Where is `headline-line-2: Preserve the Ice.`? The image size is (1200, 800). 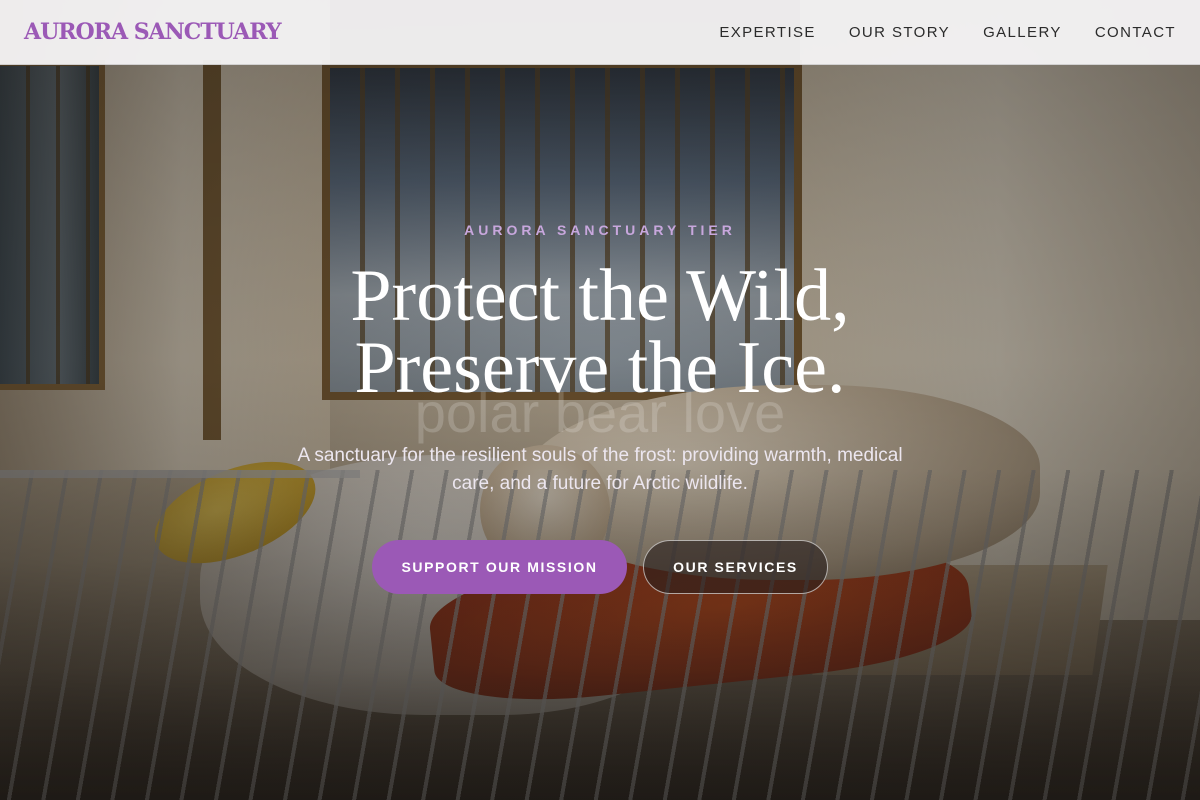 headline-line-2: Preserve the Ice. is located at coordinates (600, 368).